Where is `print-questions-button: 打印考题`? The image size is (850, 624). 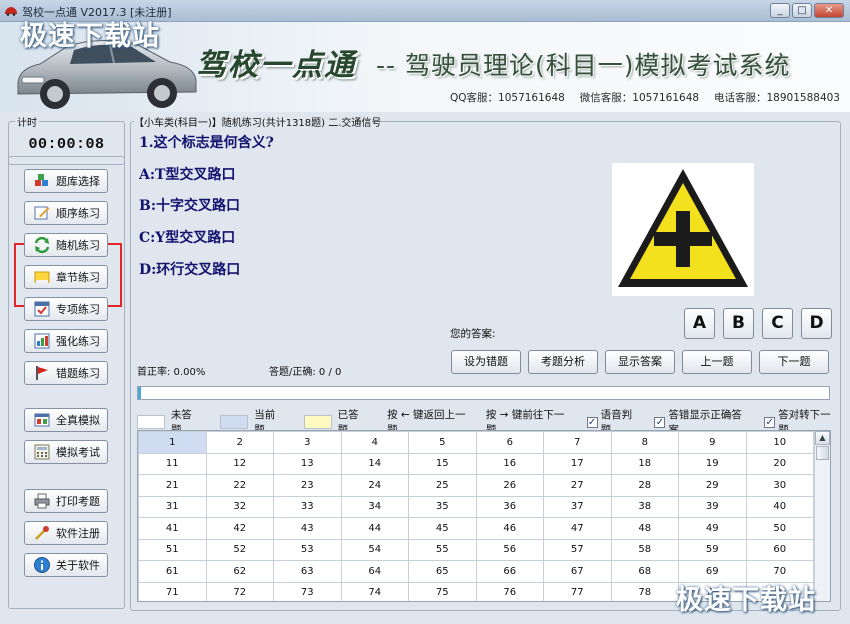 print-questions-button: 打印考题 is located at coordinates (66, 501).